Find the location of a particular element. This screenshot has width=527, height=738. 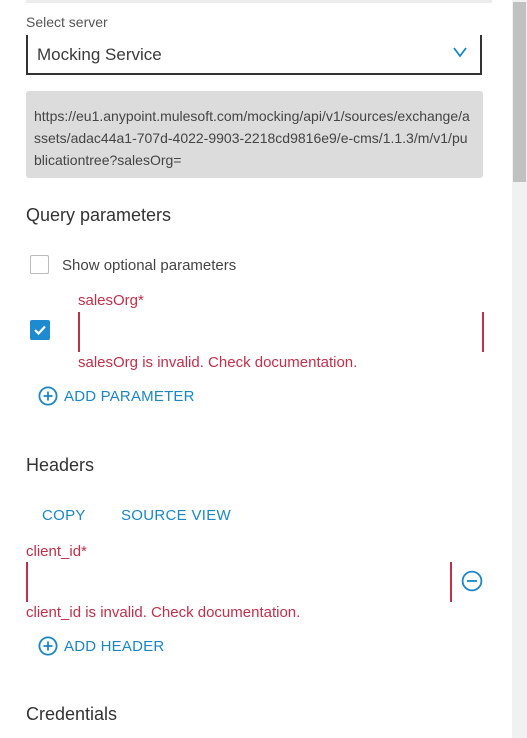

checkmark-icon is located at coordinates (40, 330).